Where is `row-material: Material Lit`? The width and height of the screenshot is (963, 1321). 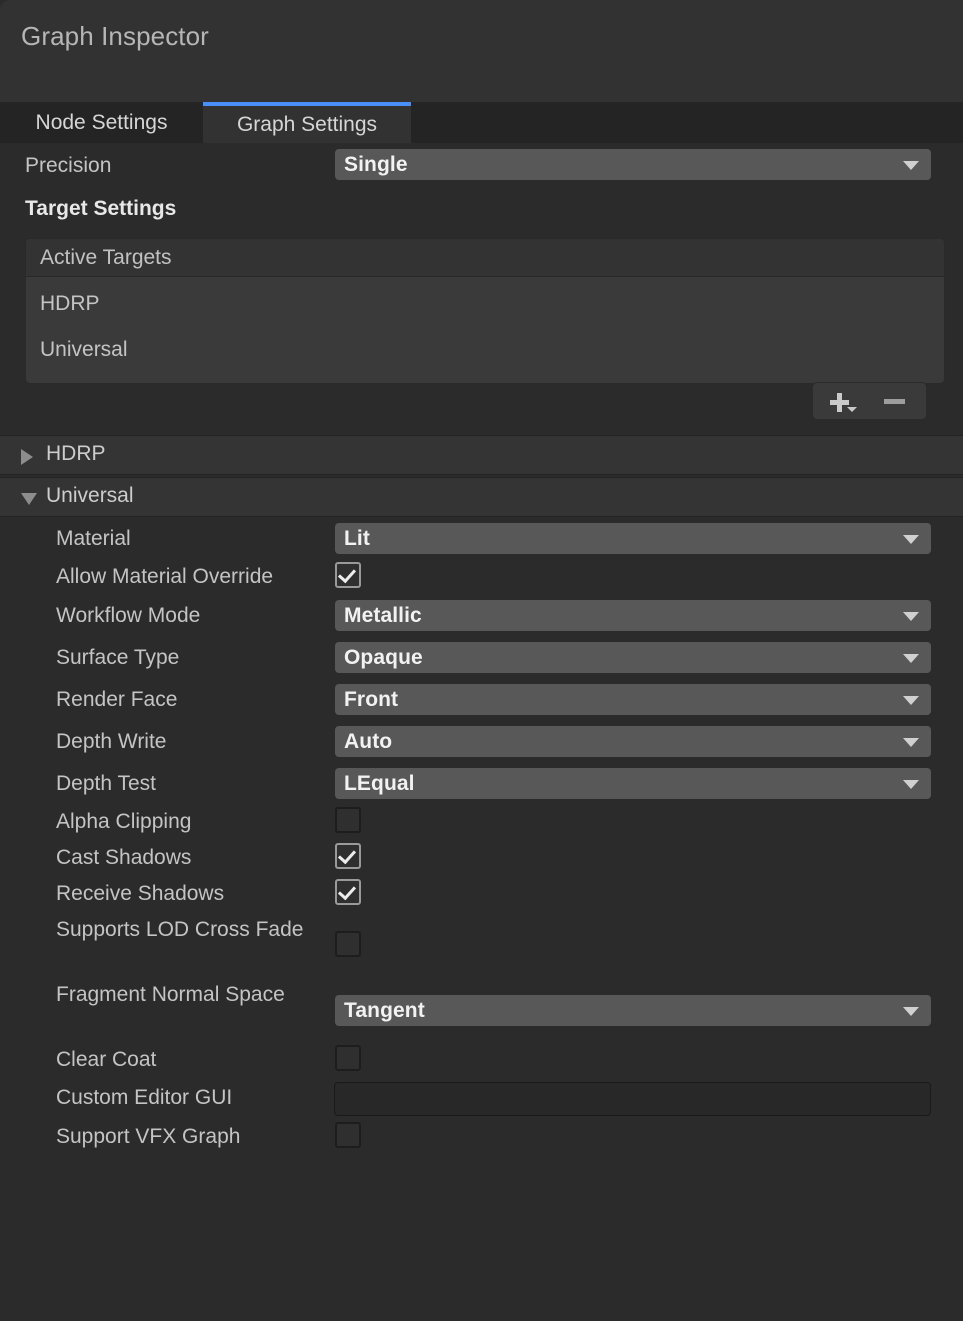
row-material: Material Lit is located at coordinates (481, 540).